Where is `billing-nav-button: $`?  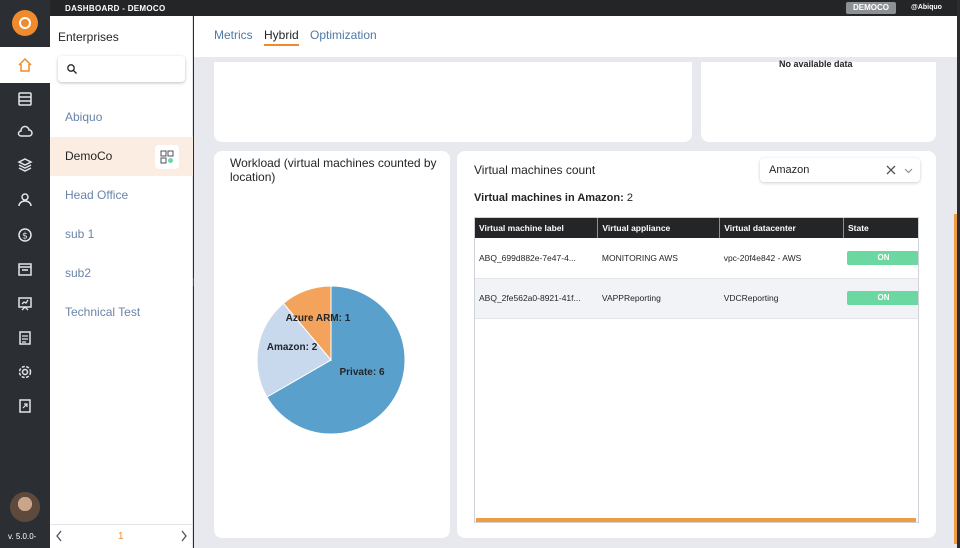 billing-nav-button: $ is located at coordinates (25, 235).